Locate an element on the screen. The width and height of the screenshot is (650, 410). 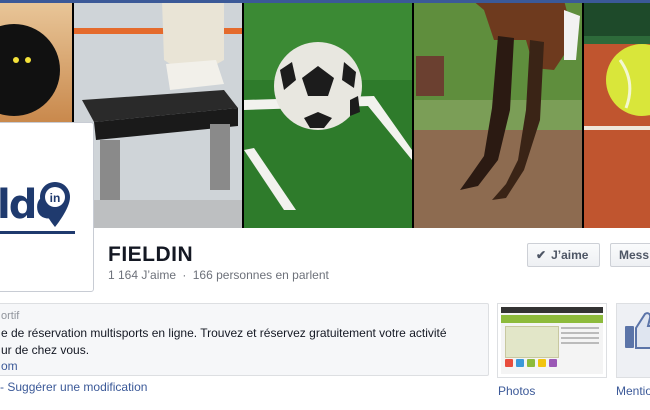
cover-top-border is located at coordinates (325, 1).